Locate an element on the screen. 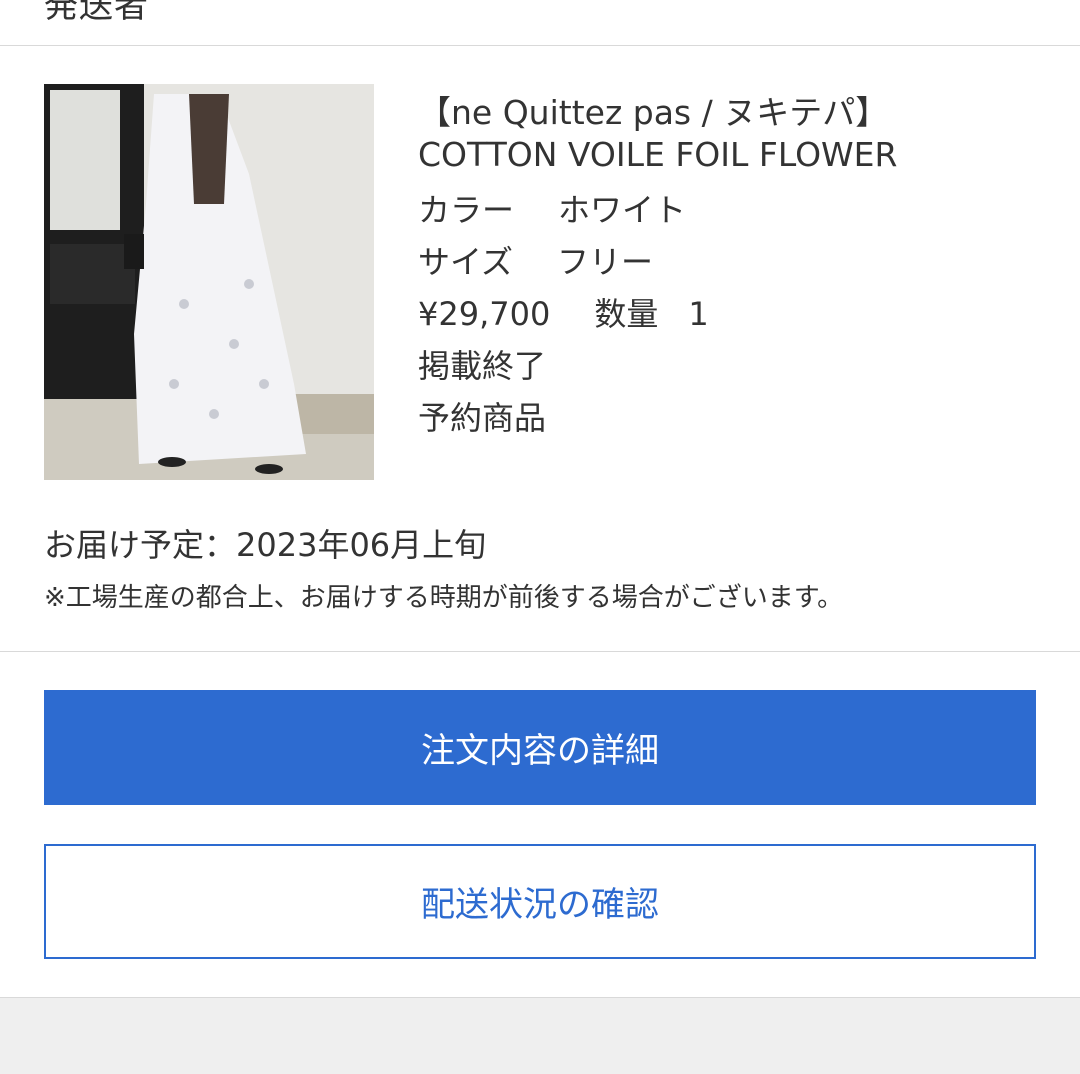  top-divider is located at coordinates (540, 45).